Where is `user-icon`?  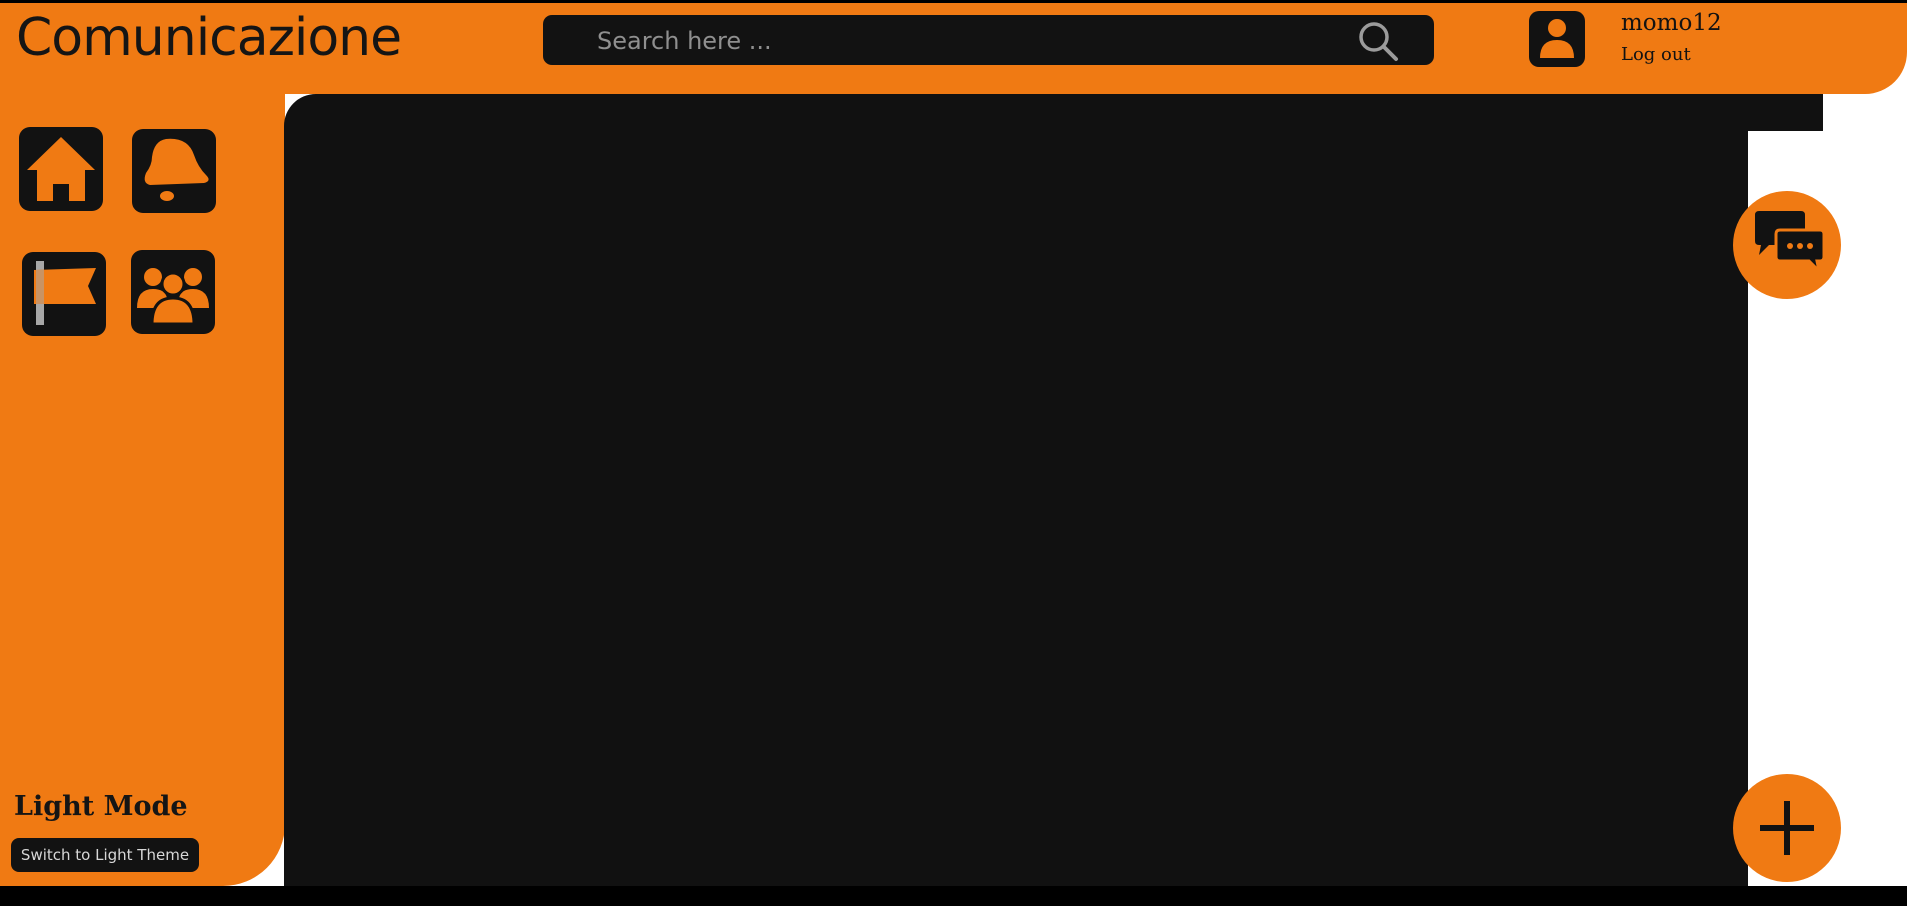
user-icon is located at coordinates (1557, 38).